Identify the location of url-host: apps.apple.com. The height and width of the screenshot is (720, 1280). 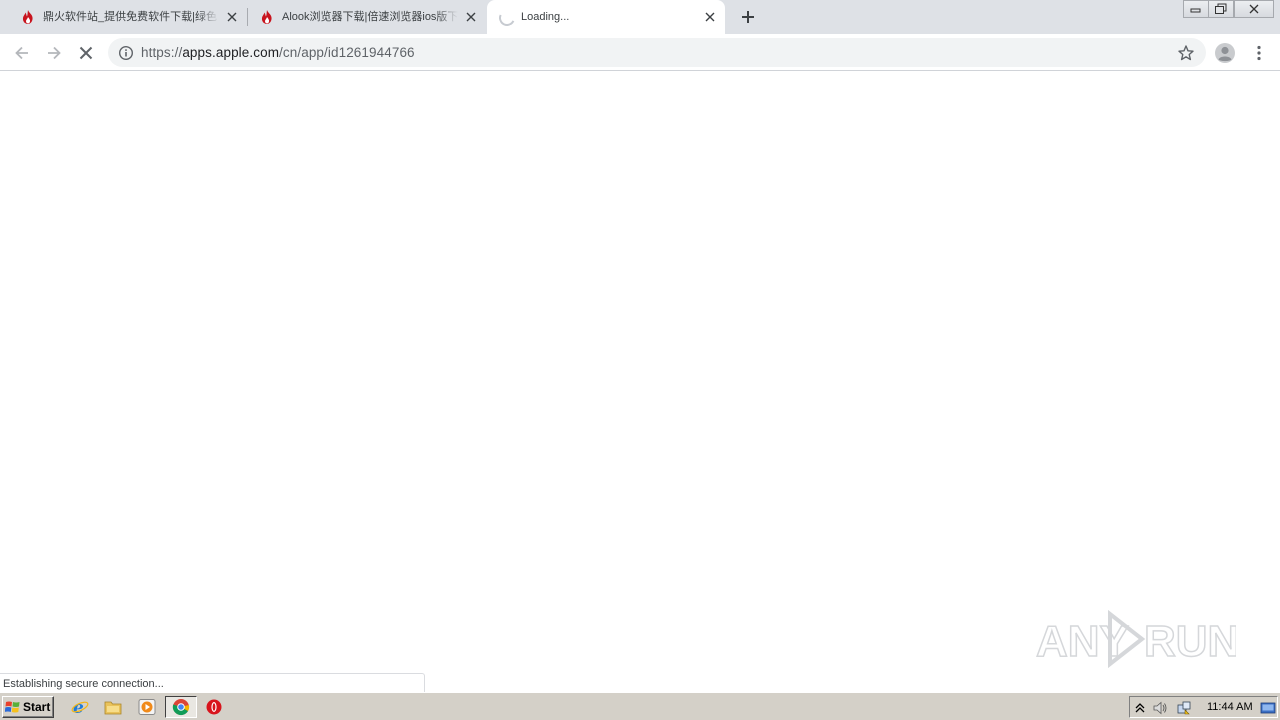
(231, 52).